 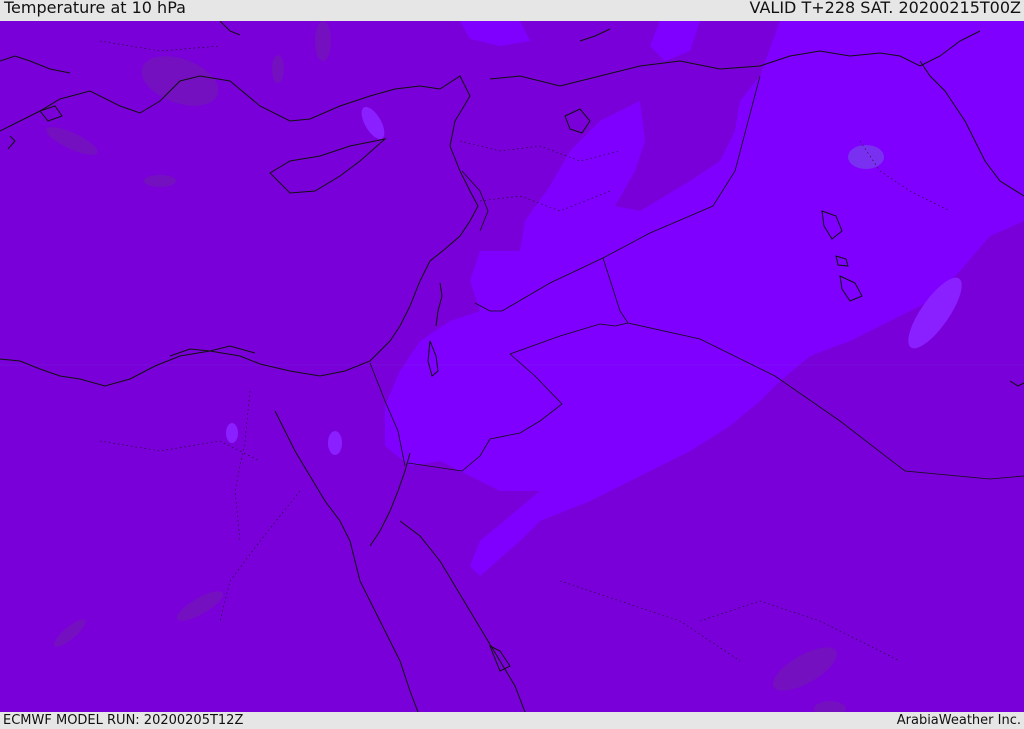 I want to click on model-run-label: ECMWF MODEL RUN: 20200205T12Z, so click(x=123, y=720).